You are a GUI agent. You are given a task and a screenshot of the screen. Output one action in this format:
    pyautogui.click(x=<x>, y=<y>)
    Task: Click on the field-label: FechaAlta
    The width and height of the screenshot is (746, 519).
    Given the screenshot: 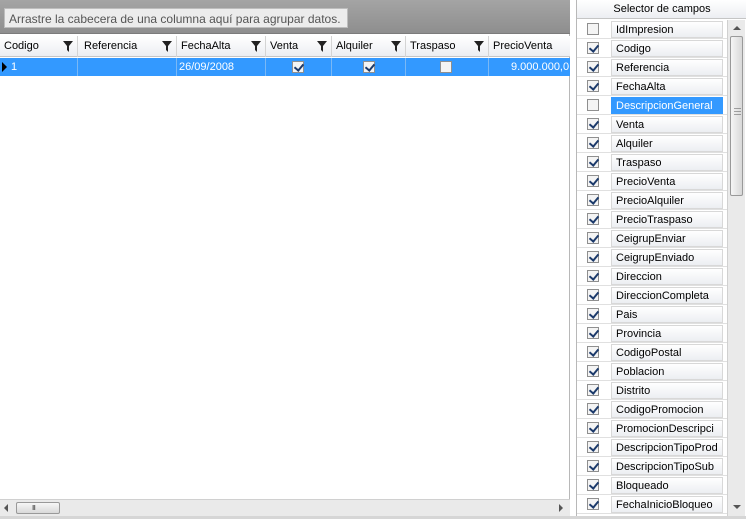 What is the action you would take?
    pyautogui.click(x=667, y=86)
    